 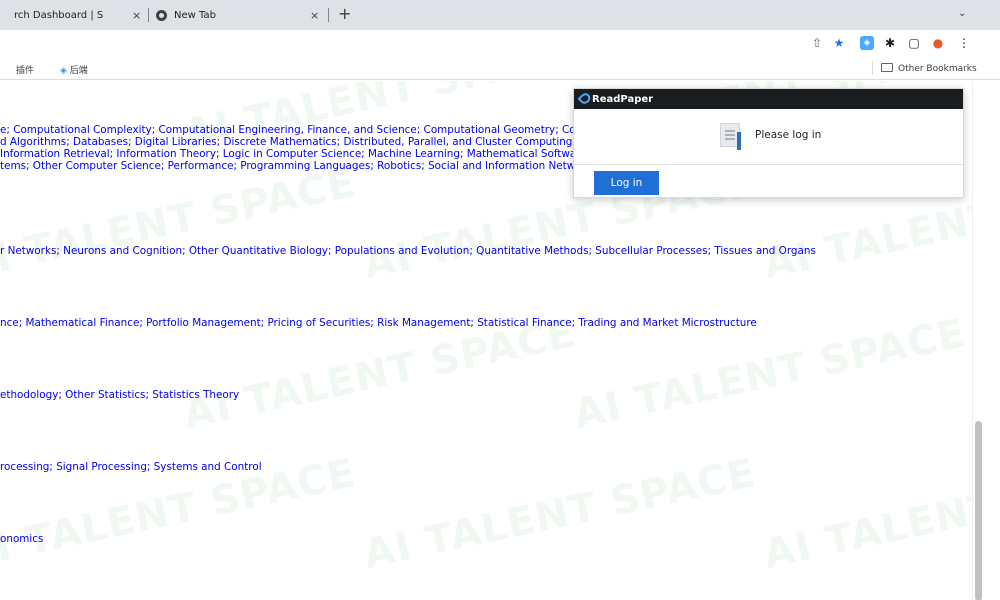 What do you see at coordinates (730, 136) in the screenshot?
I see `document-icon` at bounding box center [730, 136].